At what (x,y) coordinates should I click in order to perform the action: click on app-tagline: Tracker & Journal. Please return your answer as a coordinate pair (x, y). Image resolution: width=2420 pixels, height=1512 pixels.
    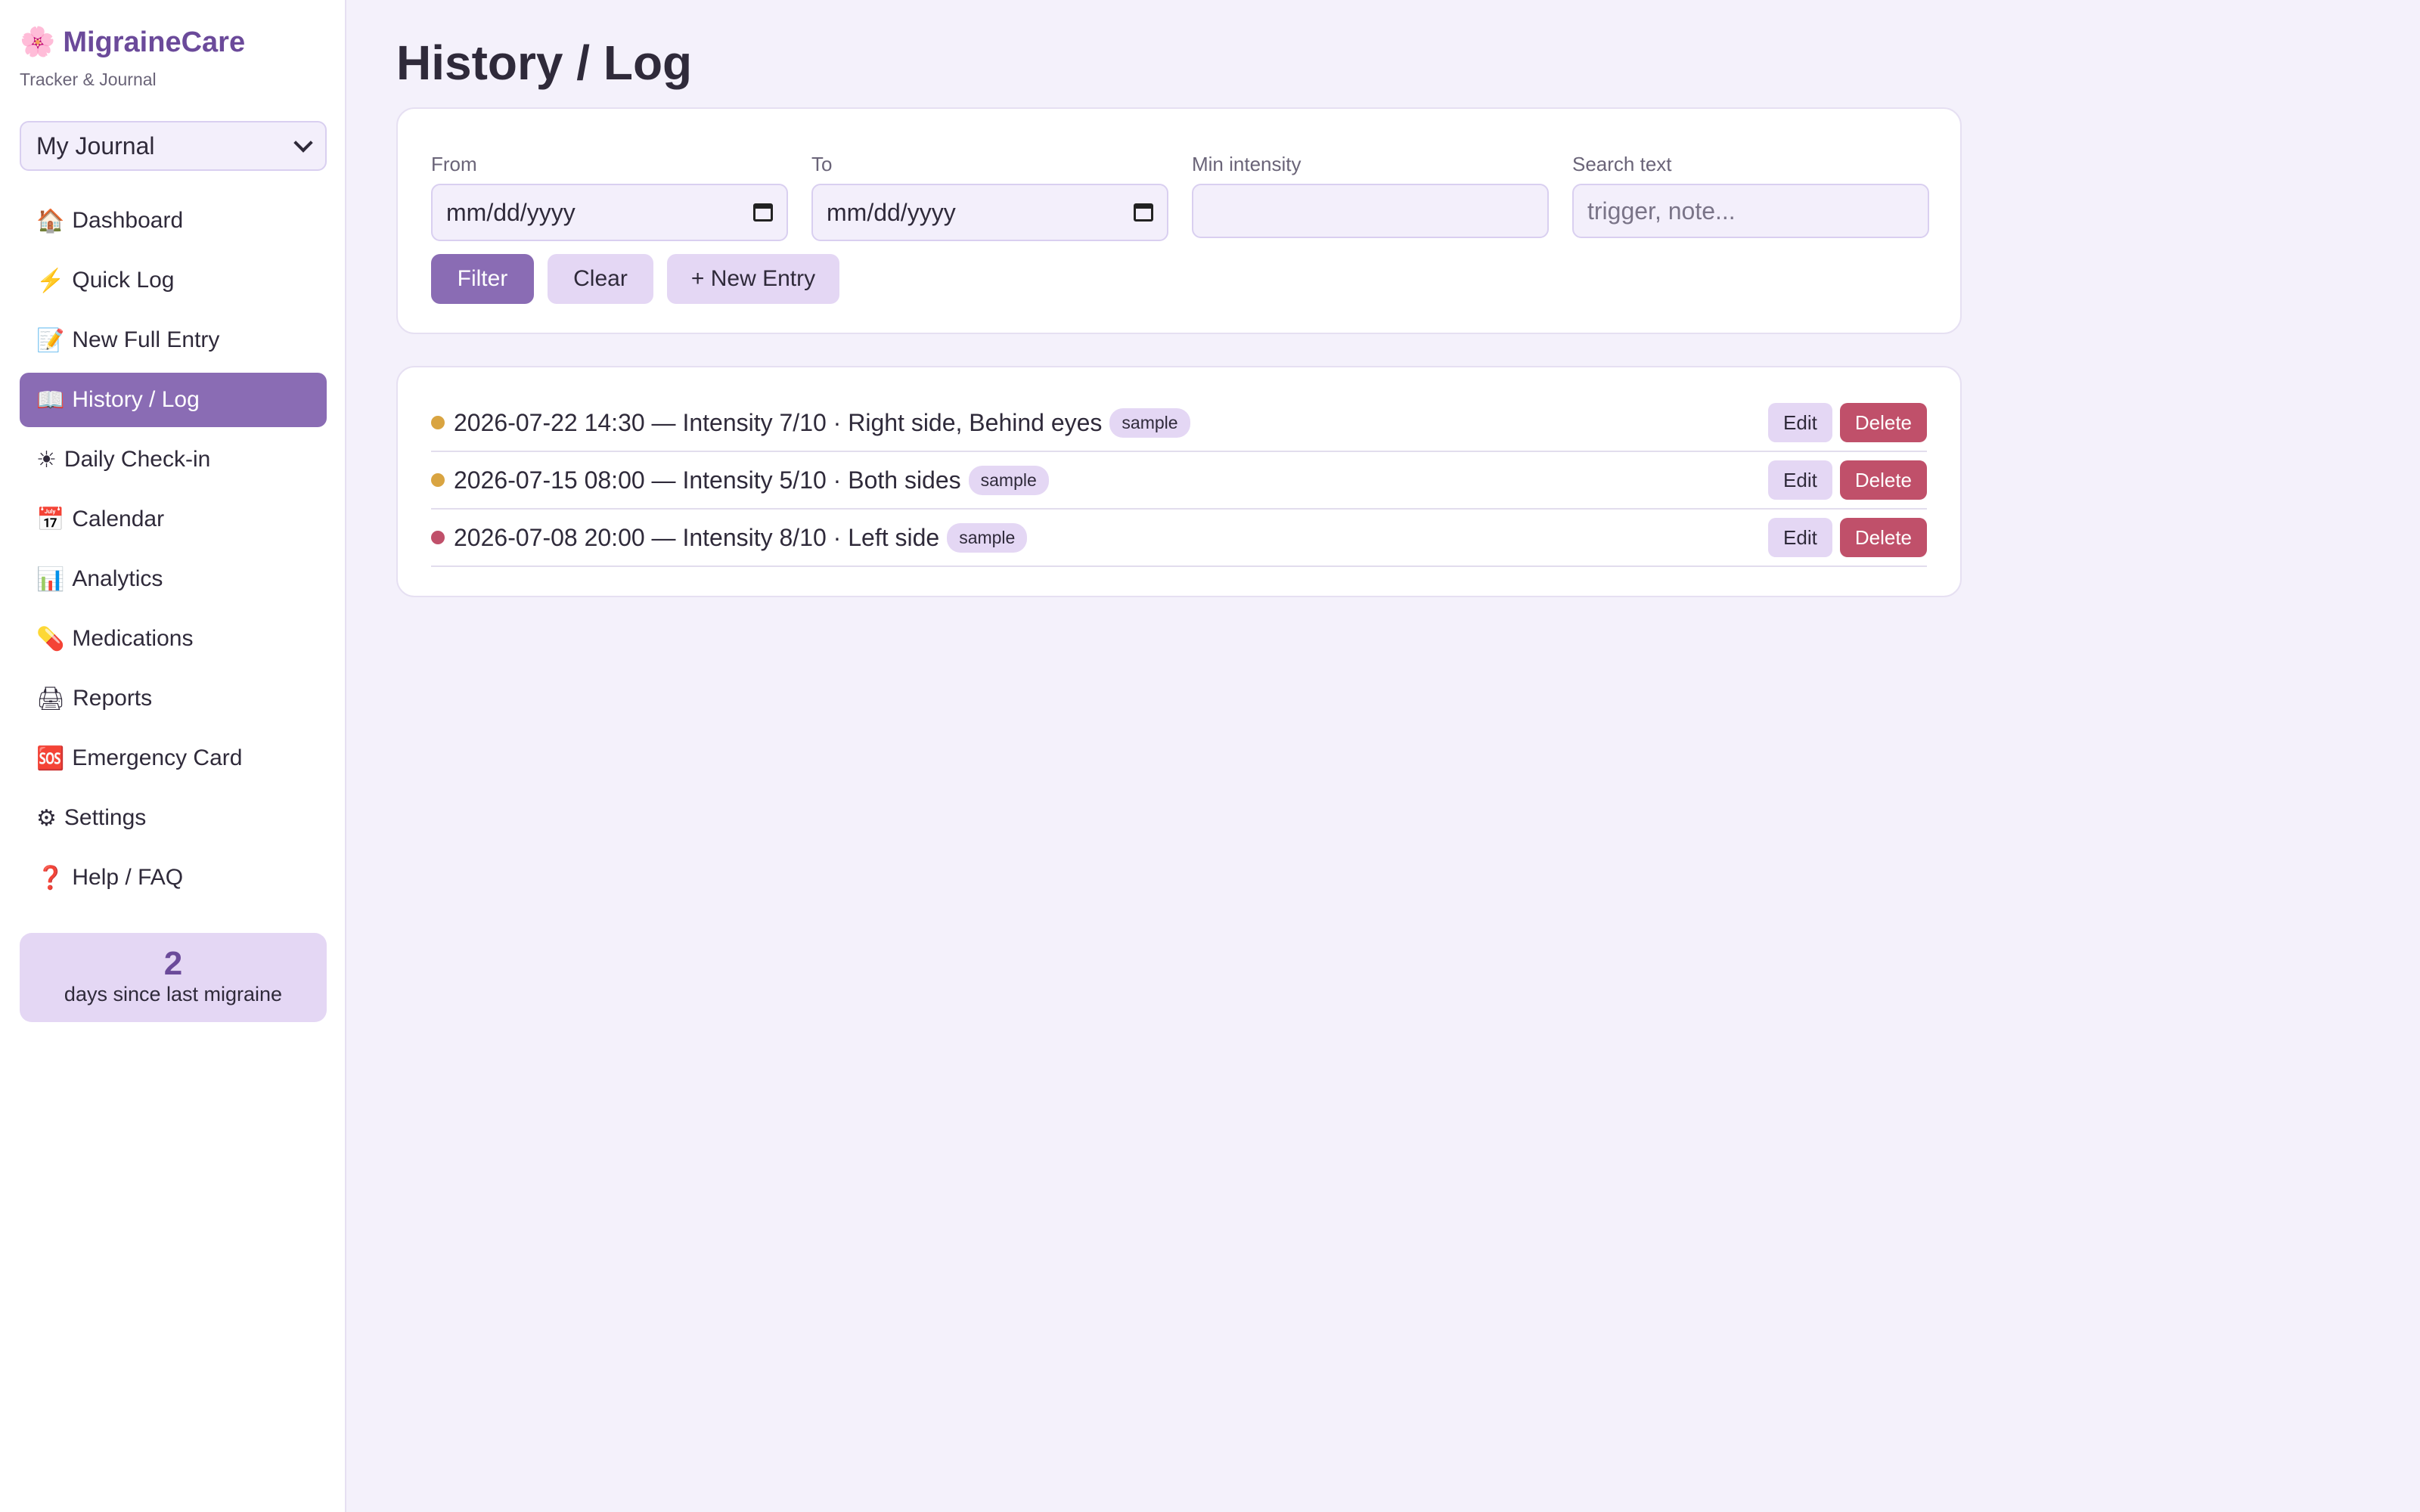
    Looking at the image, I should click on (88, 79).